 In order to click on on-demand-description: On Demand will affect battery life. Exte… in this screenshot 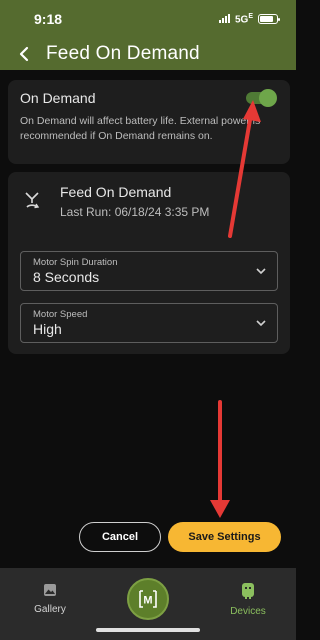, I will do `click(140, 128)`.